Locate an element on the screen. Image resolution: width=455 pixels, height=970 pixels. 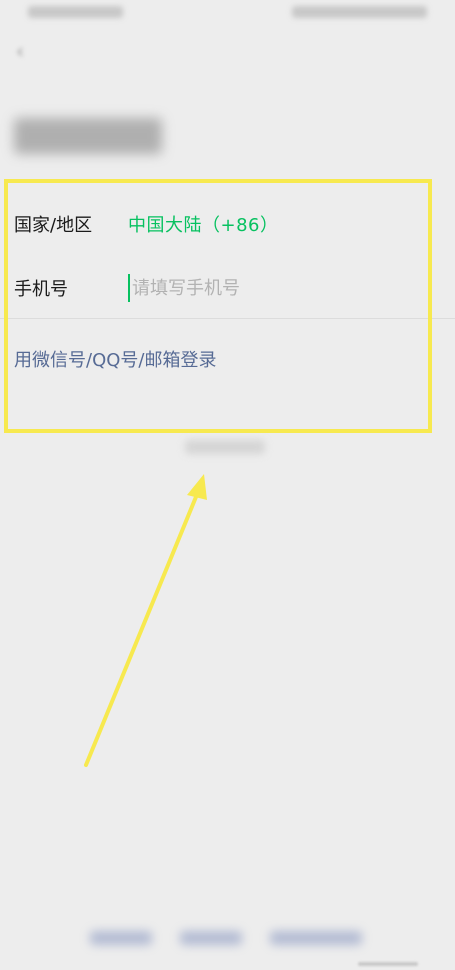
region-value: 中国大陆（+86） is located at coordinates (203, 224).